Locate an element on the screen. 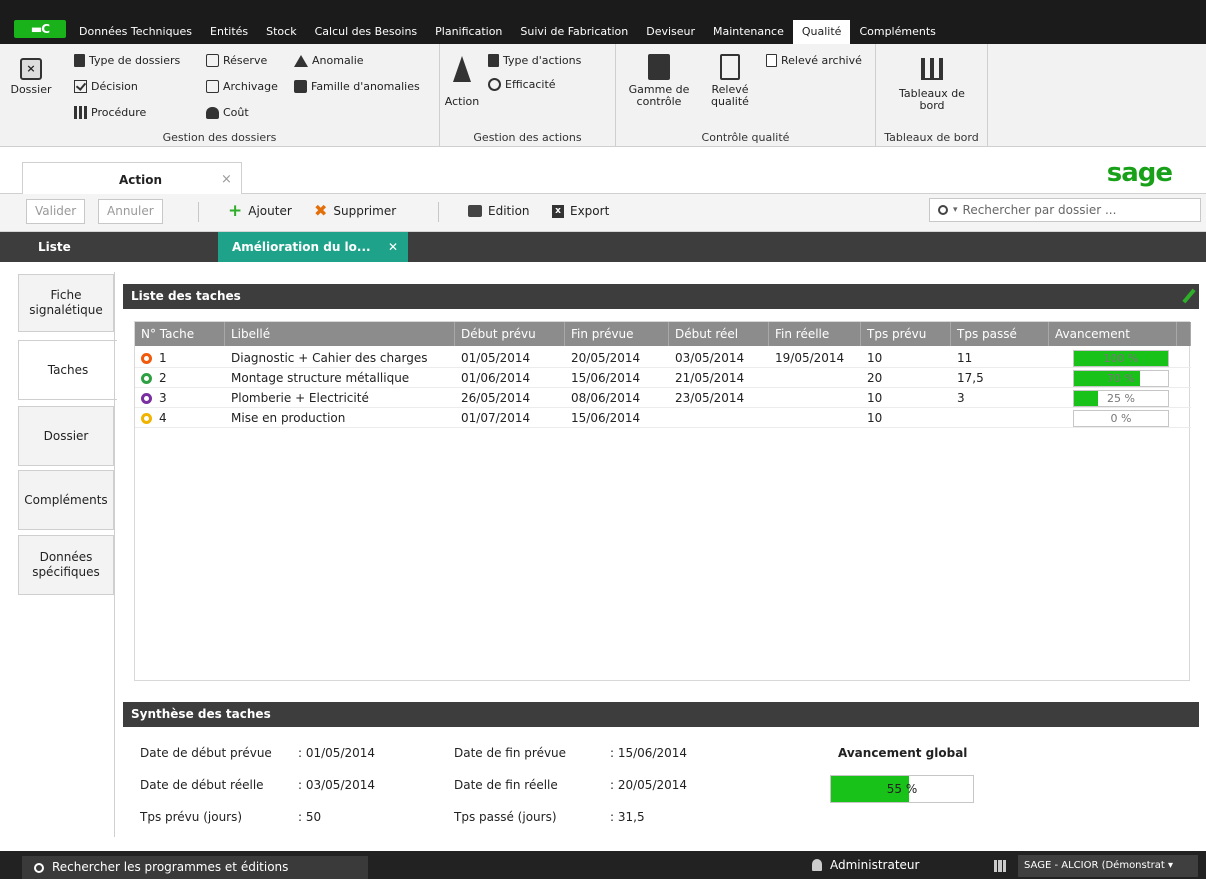 This screenshot has height=879, width=1206. column-header-fin-prevue: Fin prévue is located at coordinates (617, 334).